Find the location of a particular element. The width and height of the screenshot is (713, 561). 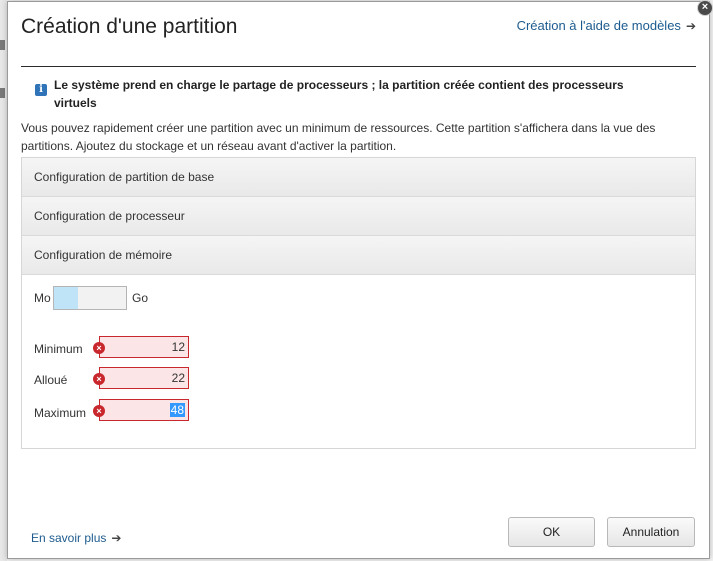

unit-mb-label: Mo is located at coordinates (42, 298).